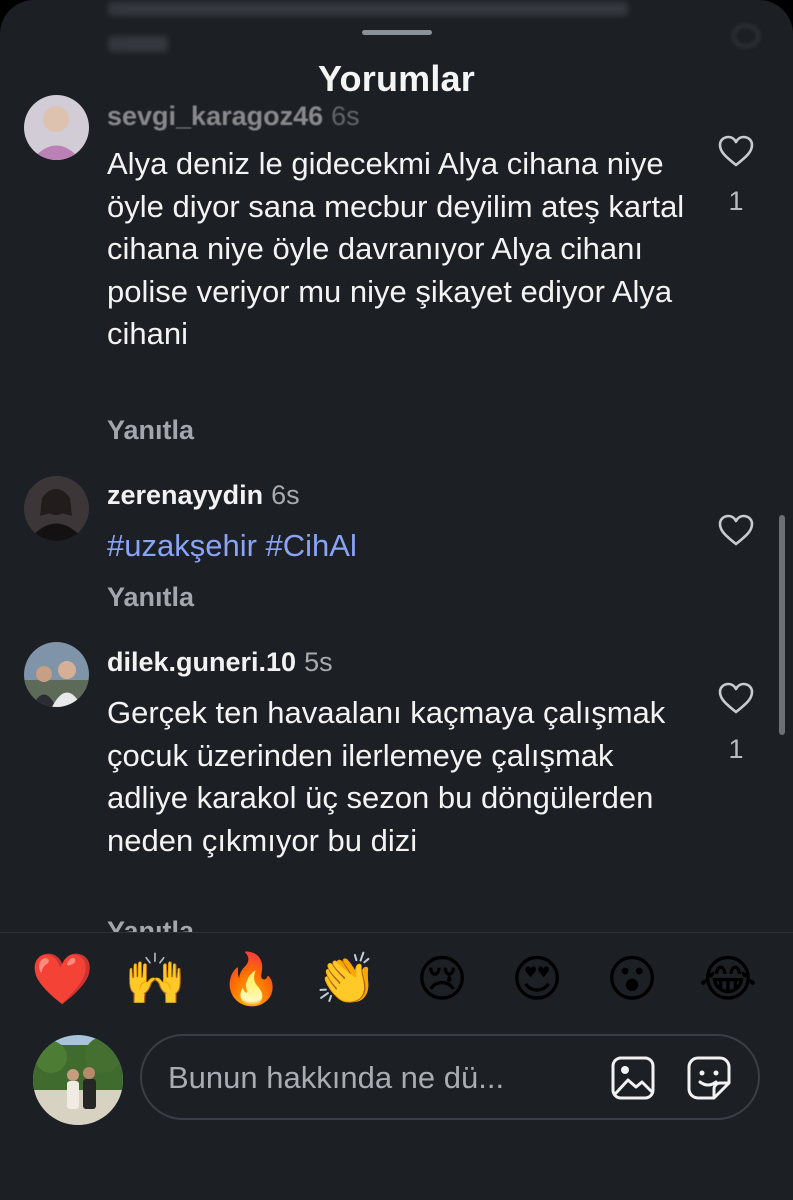 This screenshot has width=793, height=1200. What do you see at coordinates (537, 979) in the screenshot?
I see `heart-eyes-emoji-button: 😍` at bounding box center [537, 979].